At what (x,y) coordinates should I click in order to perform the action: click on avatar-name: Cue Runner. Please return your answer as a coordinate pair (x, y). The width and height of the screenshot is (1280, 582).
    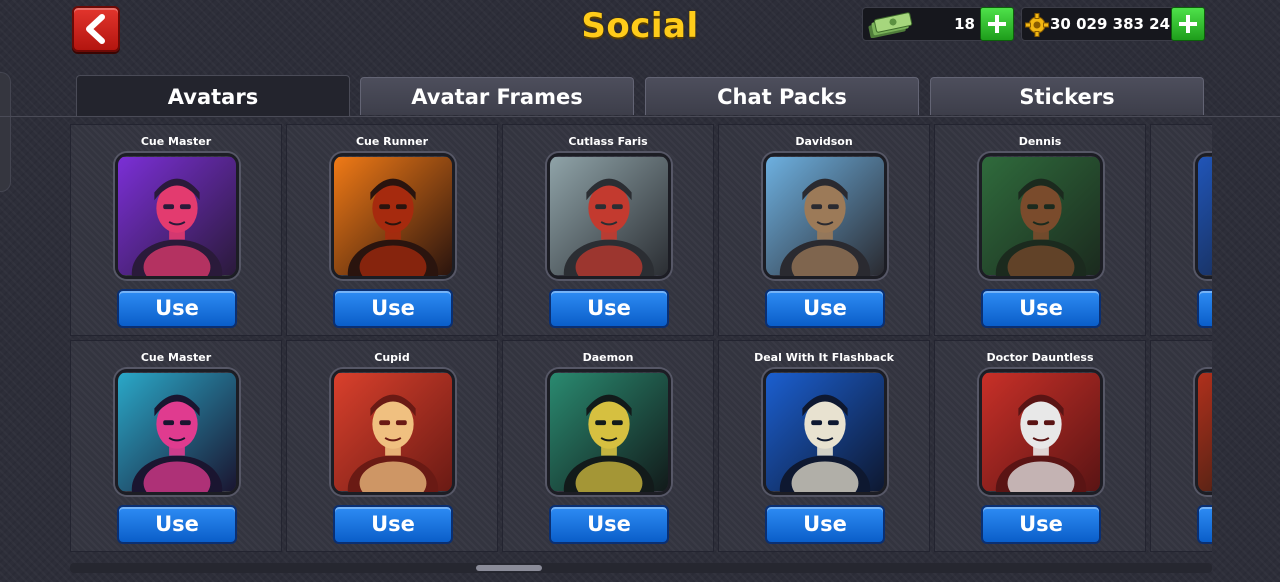
    Looking at the image, I should click on (392, 141).